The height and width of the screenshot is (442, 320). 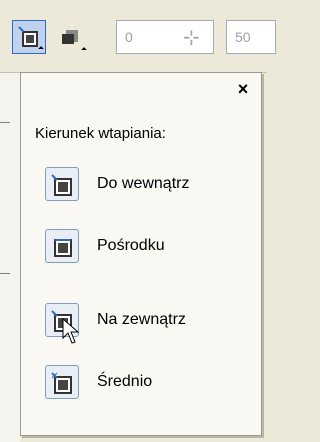 I want to click on feather-average-icon, so click(x=62, y=382).